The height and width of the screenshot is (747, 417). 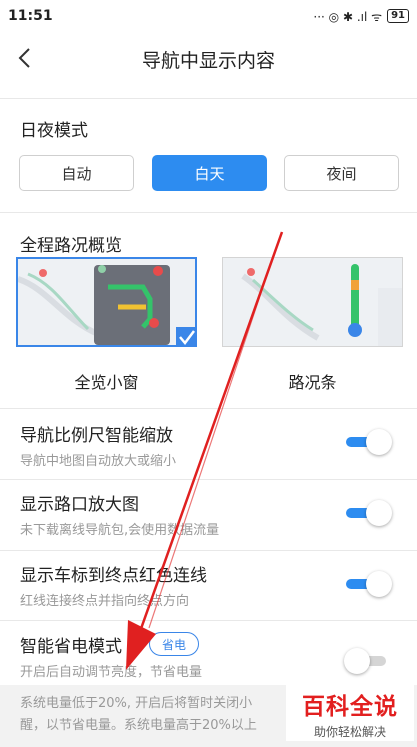 I want to click on traffic-bar-map-preview, so click(x=312, y=302).